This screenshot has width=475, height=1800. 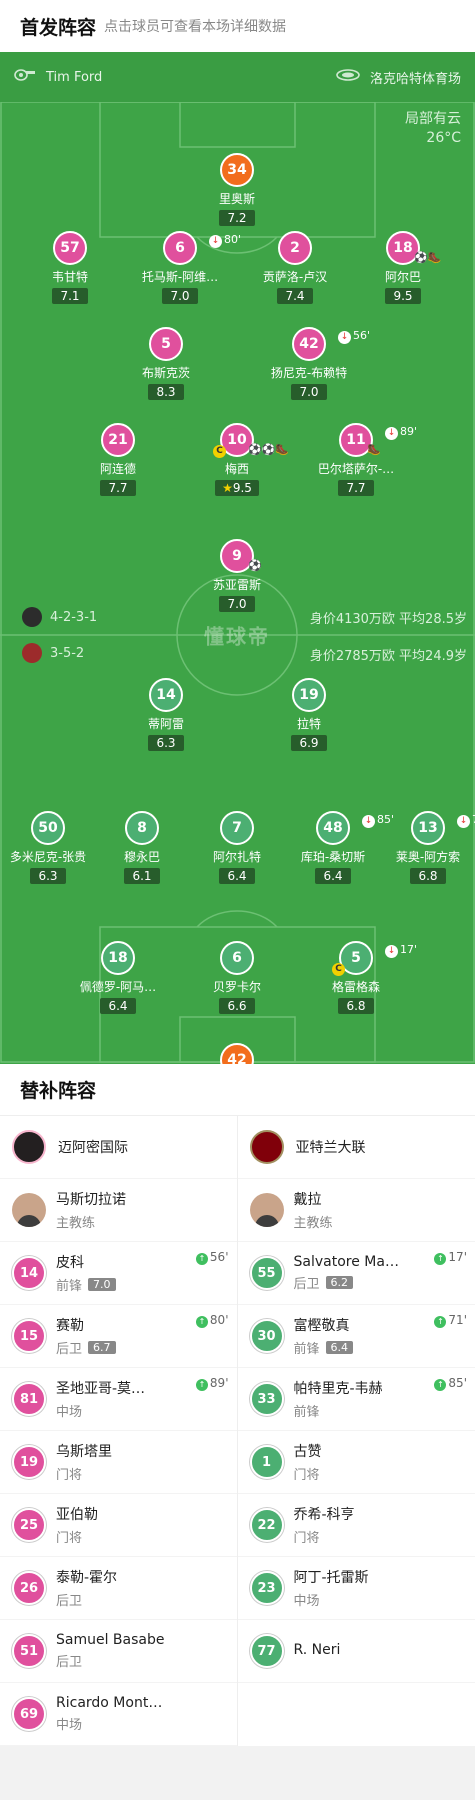 What do you see at coordinates (219, 1383) in the screenshot?
I see `sub-in-minute: 89'` at bounding box center [219, 1383].